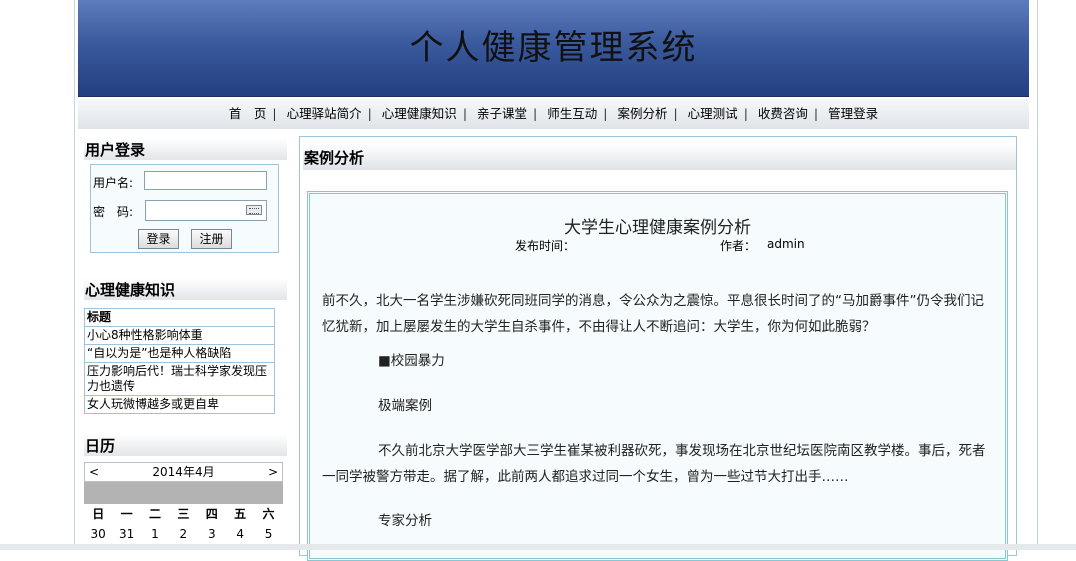 The height and width of the screenshot is (561, 1076). I want to click on login-button: 登录, so click(158, 239).